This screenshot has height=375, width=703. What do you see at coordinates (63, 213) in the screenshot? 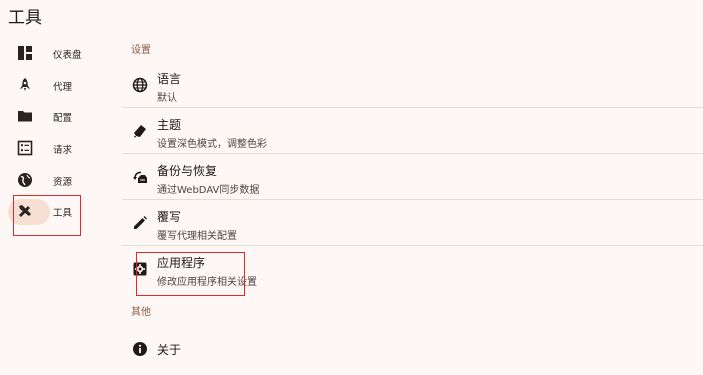
I see `sidebar-item-label: 工具` at bounding box center [63, 213].